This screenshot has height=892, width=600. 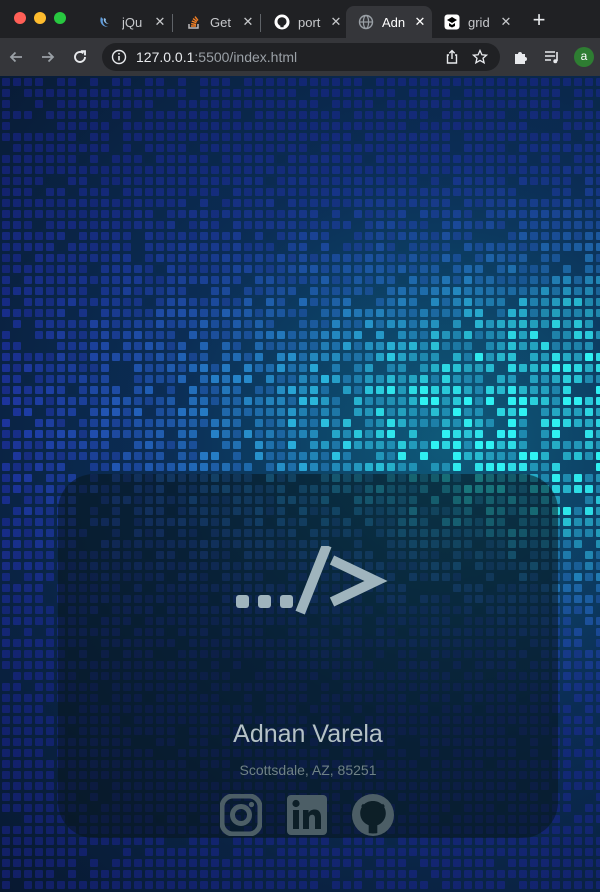 What do you see at coordinates (309, 22) in the screenshot?
I see `tab-title: port` at bounding box center [309, 22].